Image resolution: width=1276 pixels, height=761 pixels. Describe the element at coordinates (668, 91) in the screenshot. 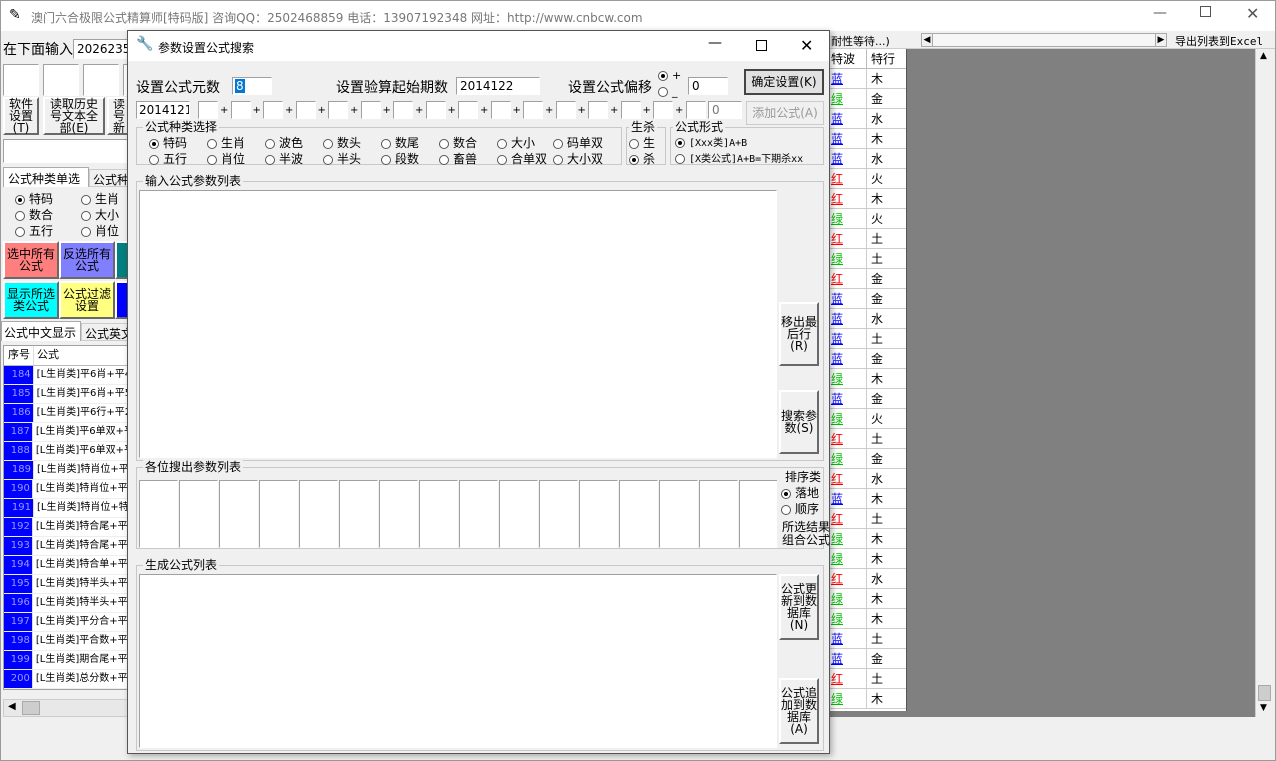

I see `pianyi-minus-radio: _` at that location.